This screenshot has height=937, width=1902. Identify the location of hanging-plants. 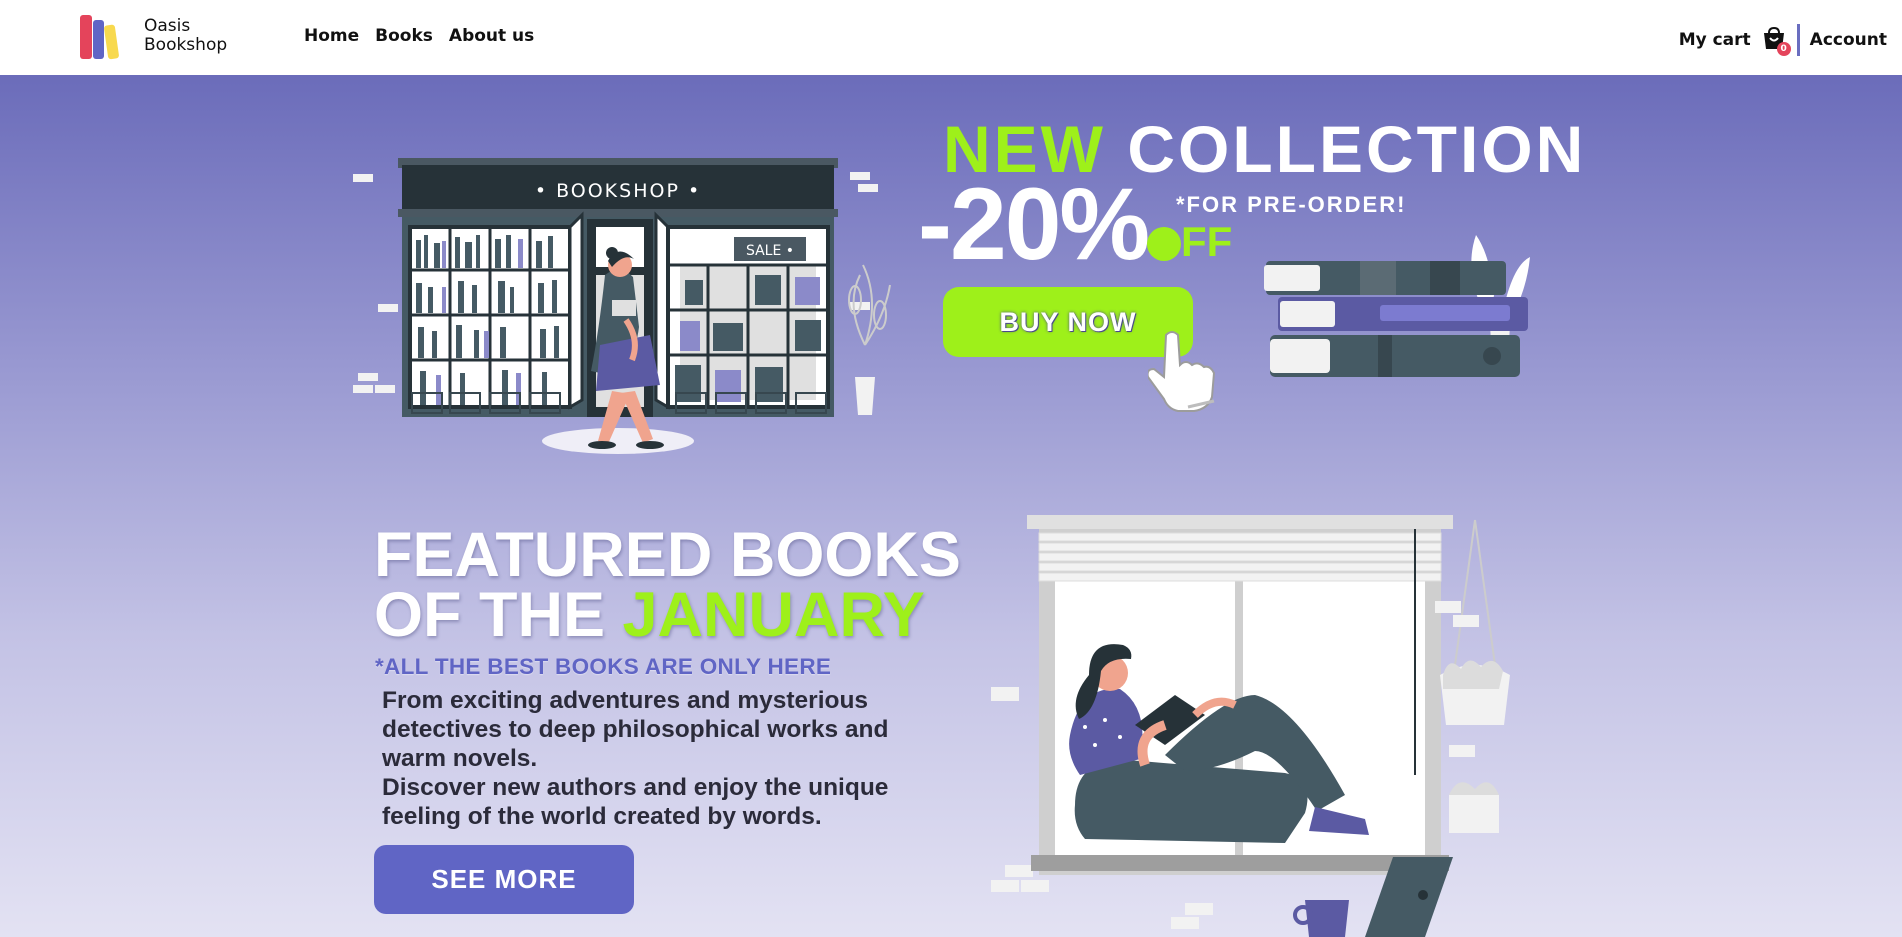
(1472, 676).